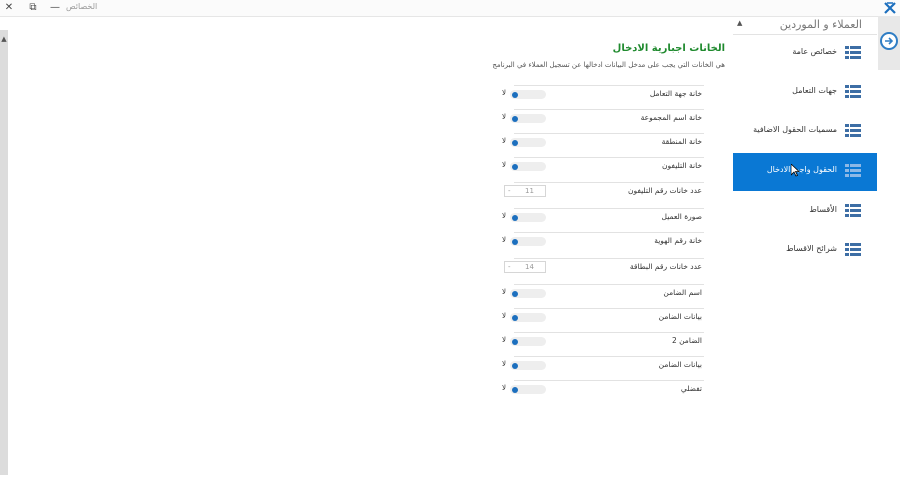 This screenshot has width=900, height=480. I want to click on sidebar-item-required-fields: الحقول واجبة الادخال, so click(805, 172).